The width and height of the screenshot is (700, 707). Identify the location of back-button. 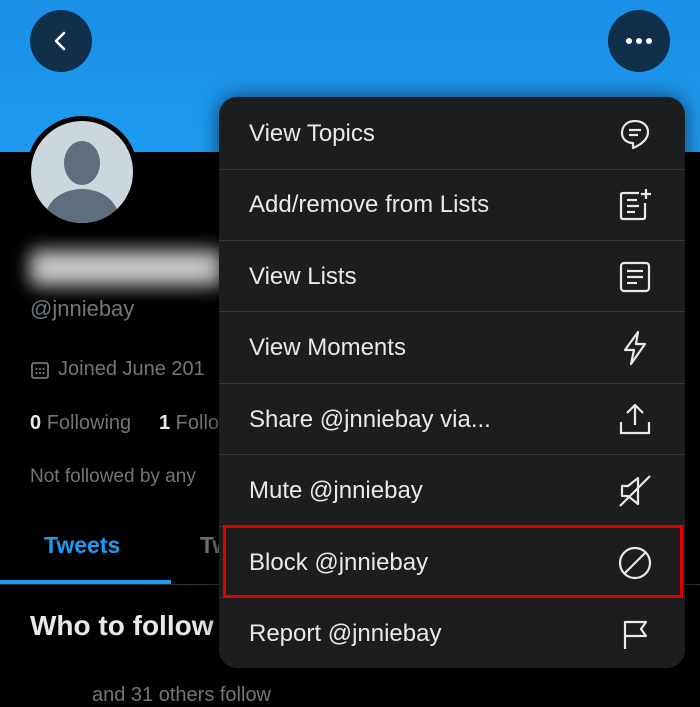
(61, 41).